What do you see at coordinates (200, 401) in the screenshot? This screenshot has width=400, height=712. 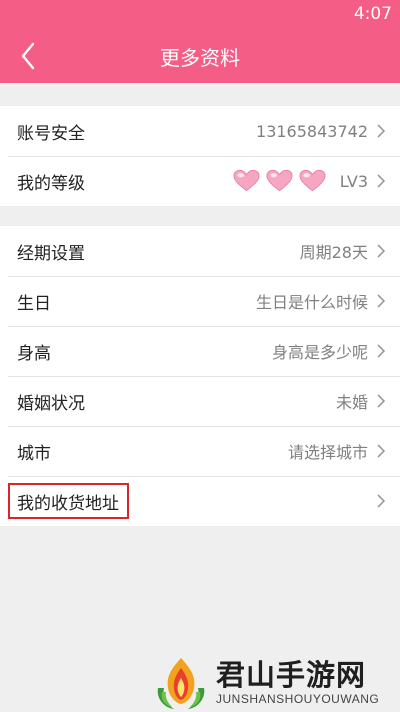 I see `marital-status-row: 婚姻状况 未婚` at bounding box center [200, 401].